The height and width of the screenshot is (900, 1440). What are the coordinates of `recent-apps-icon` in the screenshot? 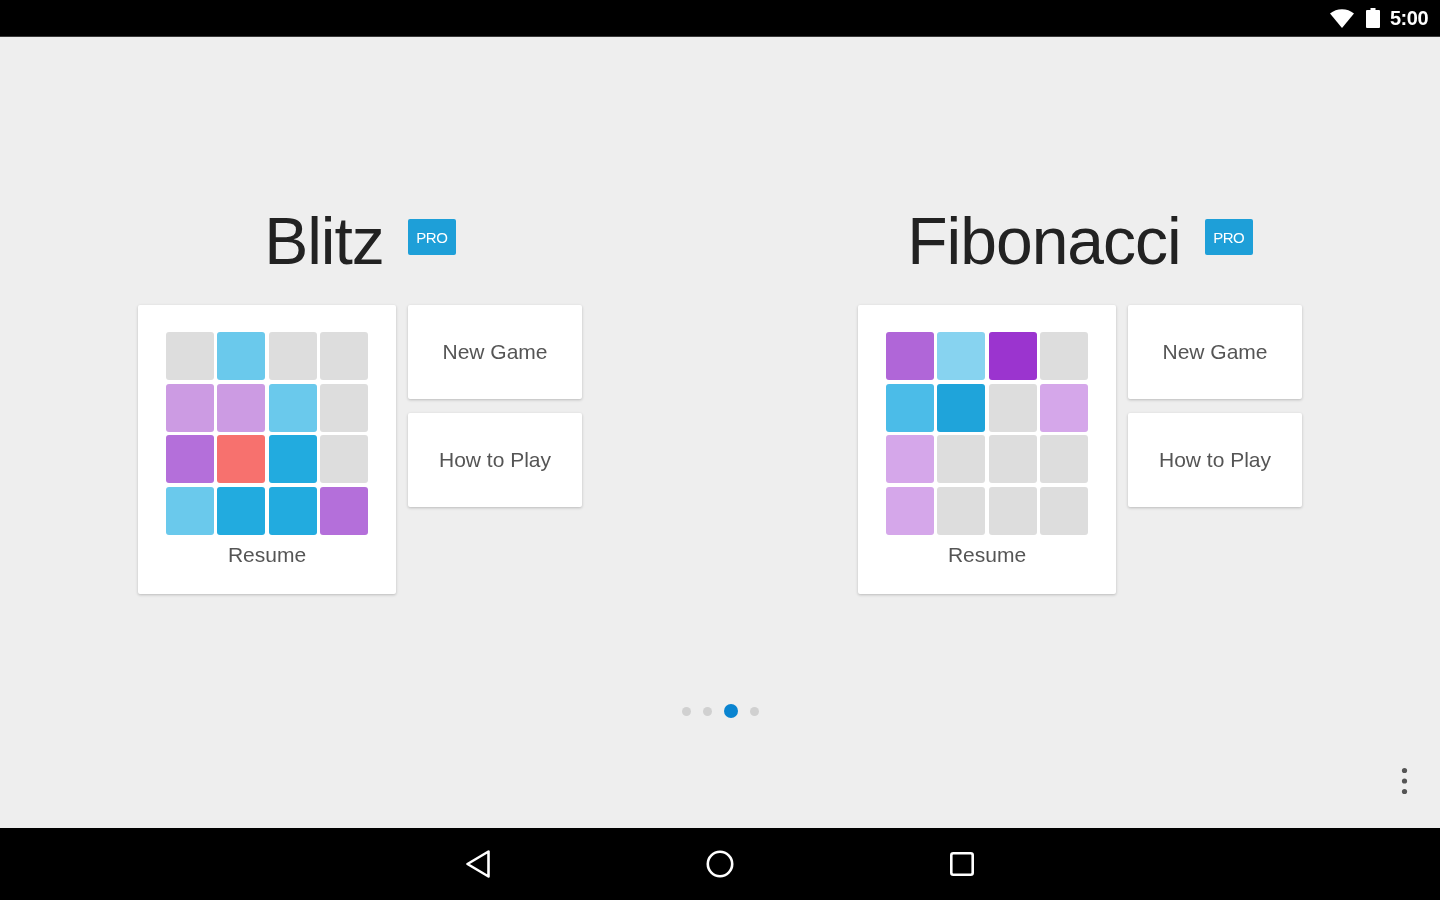 It's located at (962, 864).